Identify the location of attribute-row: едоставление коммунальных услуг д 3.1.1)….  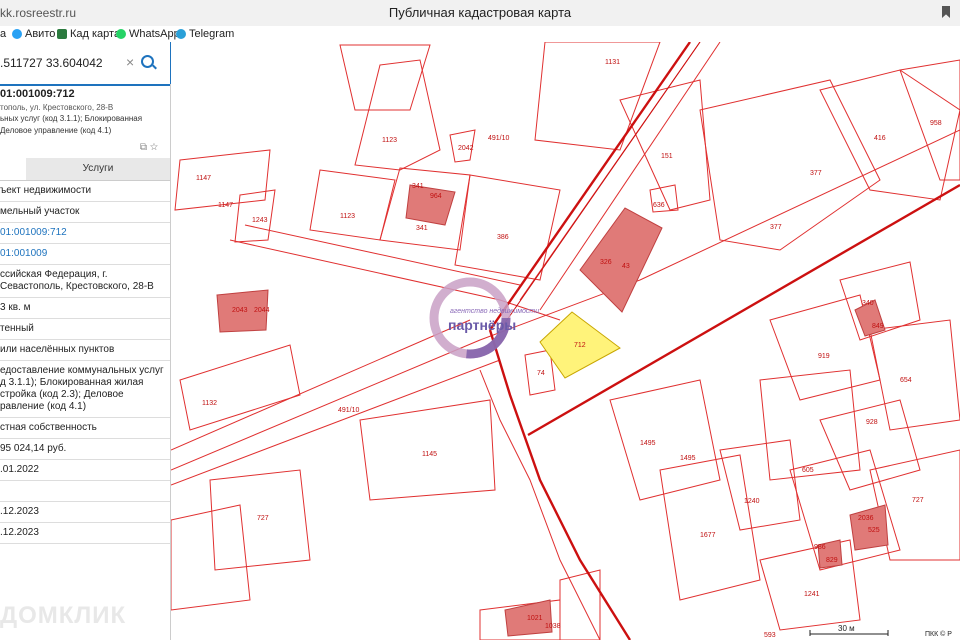
(85, 389).